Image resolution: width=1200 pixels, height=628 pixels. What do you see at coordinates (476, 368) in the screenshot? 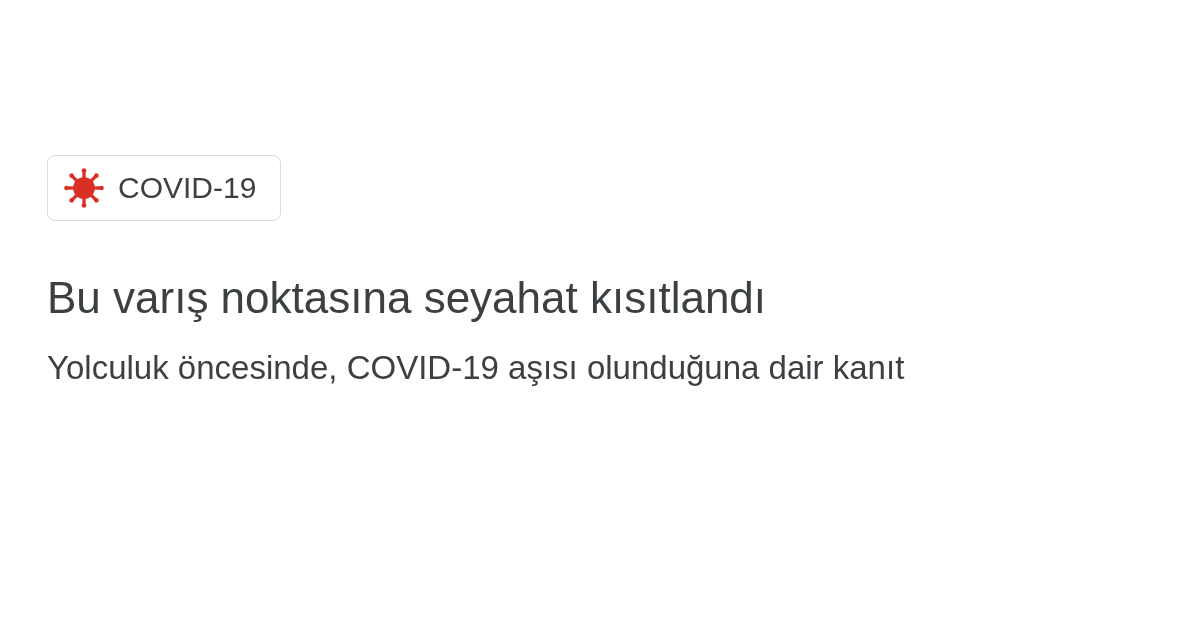
I see `description: Yolculuk öncesinde, COVID-19 aşısı olunduğuna dair kanıt` at bounding box center [476, 368].